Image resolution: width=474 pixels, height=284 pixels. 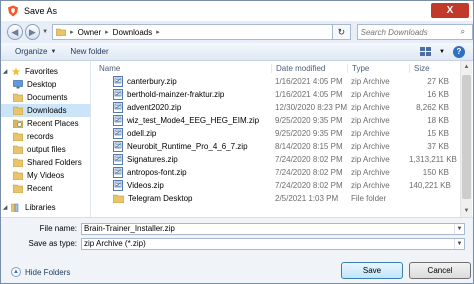 What do you see at coordinates (342, 32) in the screenshot?
I see `refresh-button: ↻` at bounding box center [342, 32].